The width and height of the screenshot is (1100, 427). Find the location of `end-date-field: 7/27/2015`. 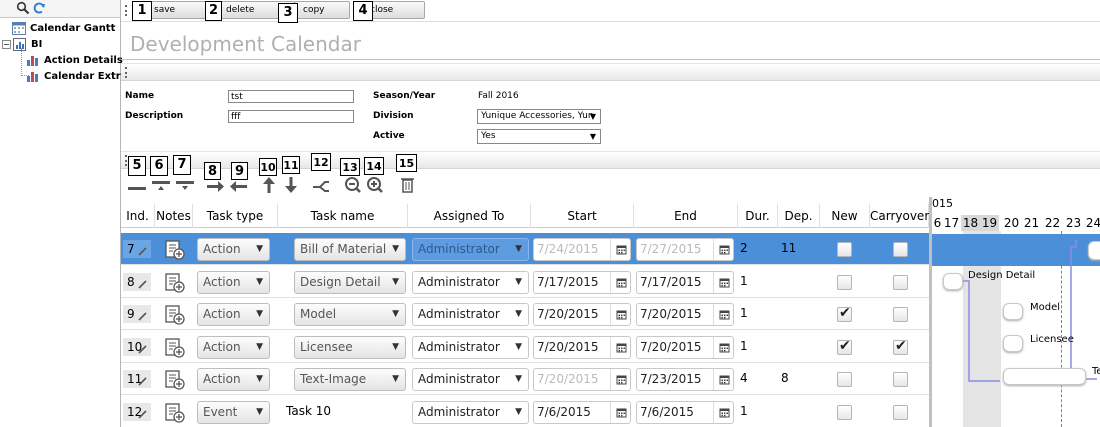

end-date-field: 7/27/2015 is located at coordinates (685, 249).